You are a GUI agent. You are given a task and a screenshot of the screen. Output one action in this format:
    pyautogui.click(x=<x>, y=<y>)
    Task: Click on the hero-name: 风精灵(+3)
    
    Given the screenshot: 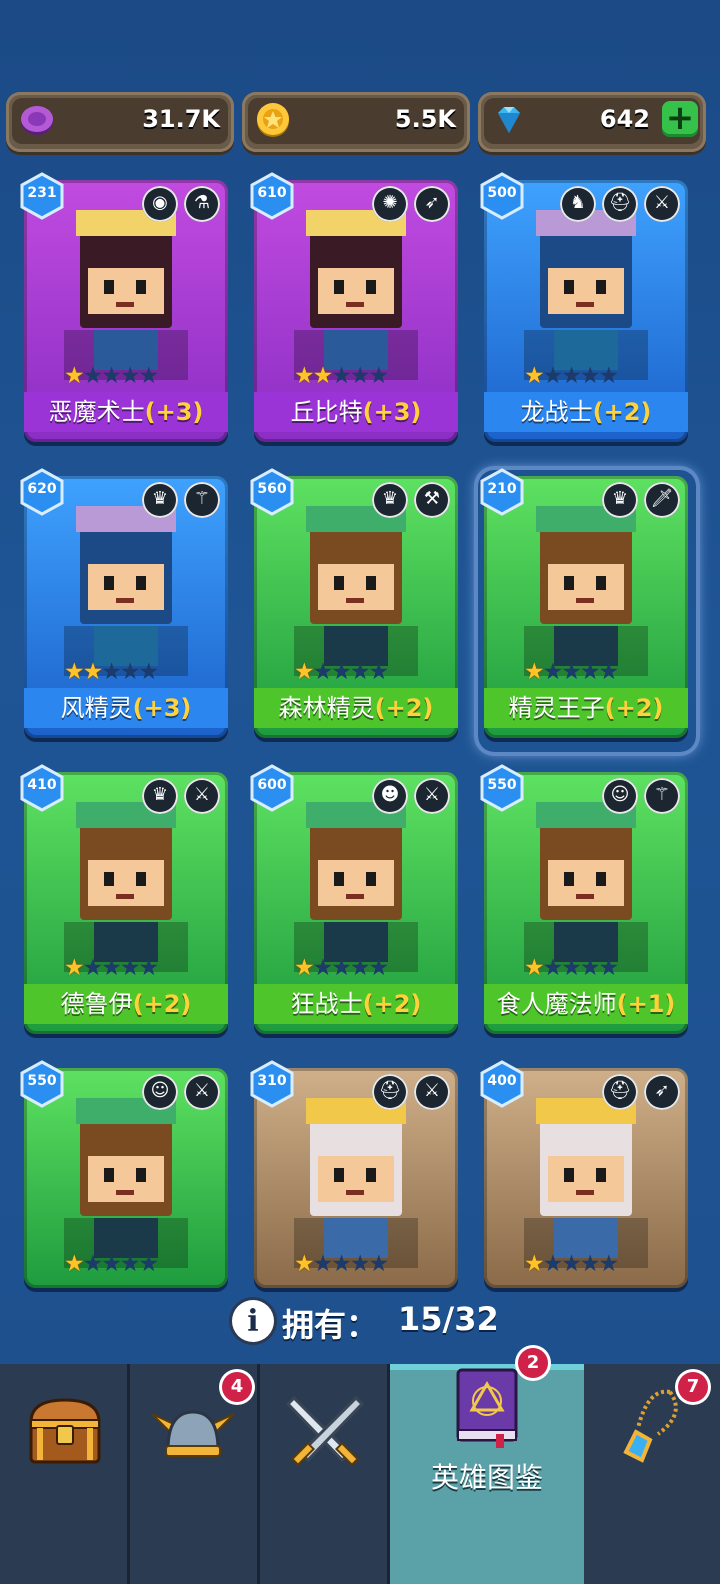 What is the action you would take?
    pyautogui.click(x=126, y=708)
    